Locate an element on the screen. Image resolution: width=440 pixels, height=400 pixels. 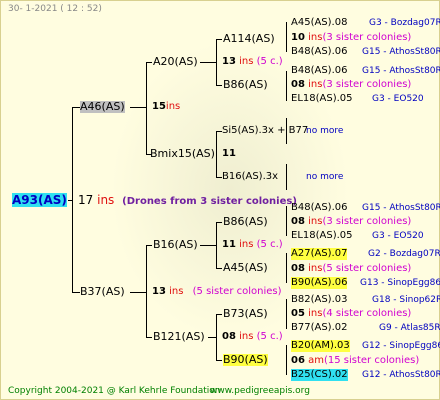
b37-ins-label: ins is located at coordinates (176, 291).